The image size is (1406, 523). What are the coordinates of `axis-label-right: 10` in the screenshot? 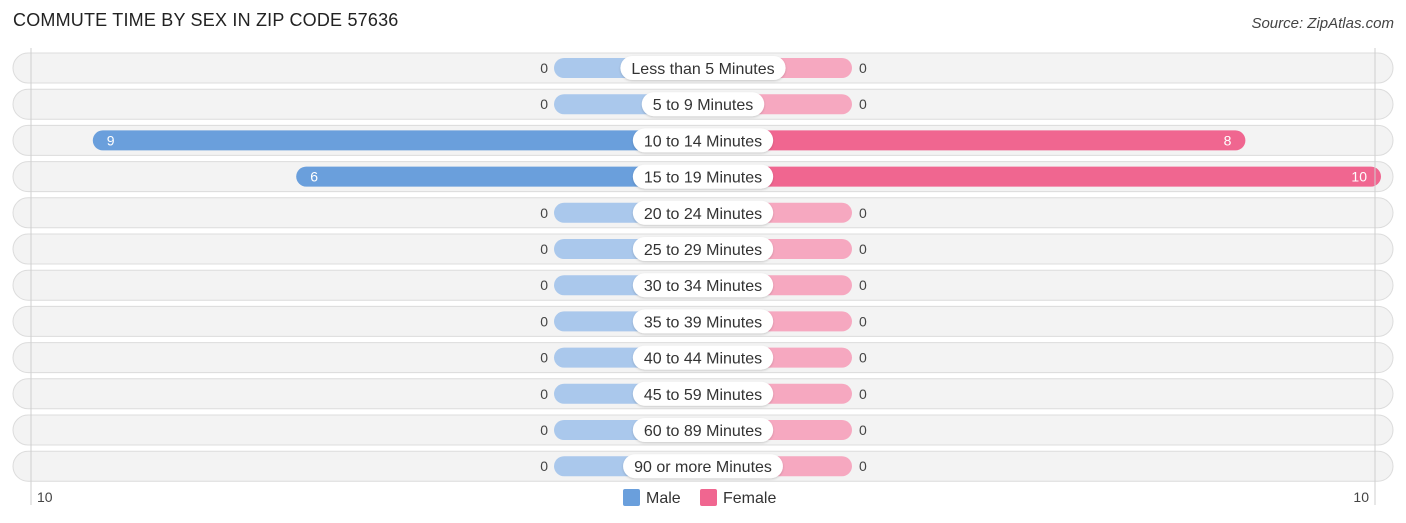 It's located at (1361, 497).